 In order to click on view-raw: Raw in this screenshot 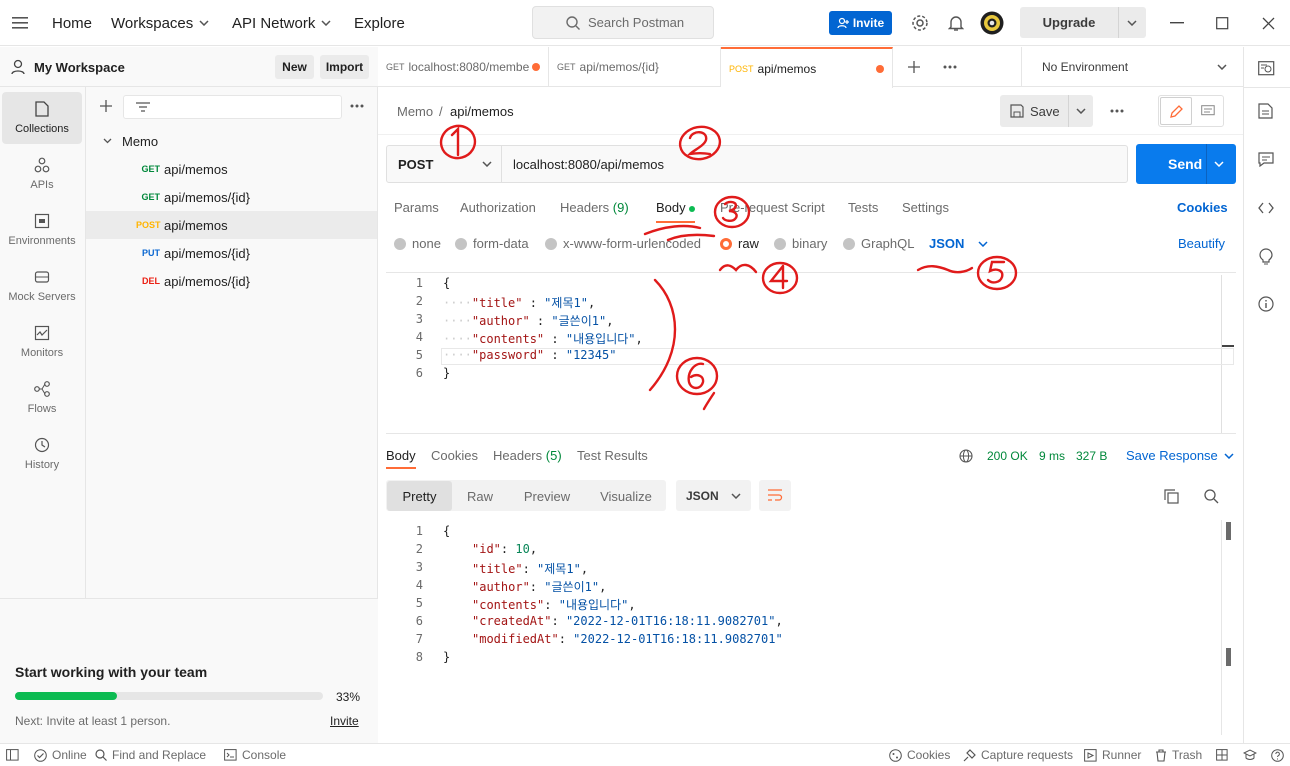, I will do `click(480, 496)`.